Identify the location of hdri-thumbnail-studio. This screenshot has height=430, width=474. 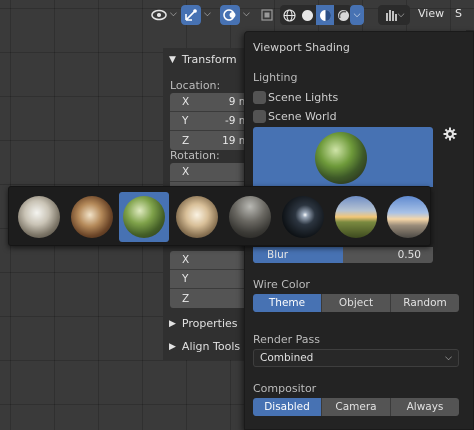
(197, 217).